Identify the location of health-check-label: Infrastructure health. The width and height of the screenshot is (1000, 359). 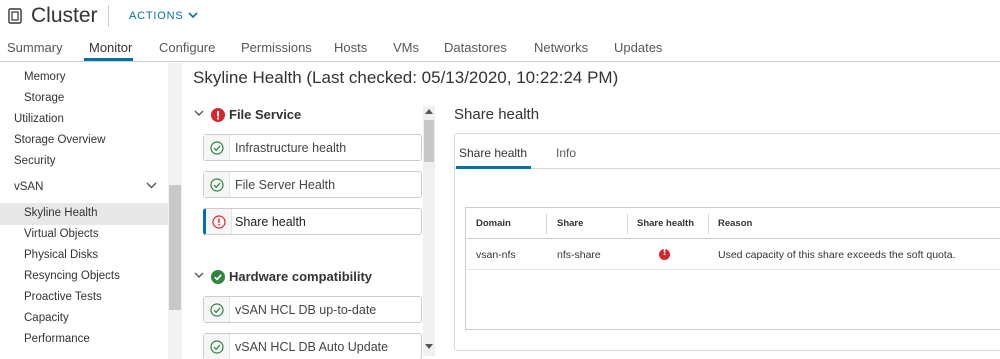
(291, 148).